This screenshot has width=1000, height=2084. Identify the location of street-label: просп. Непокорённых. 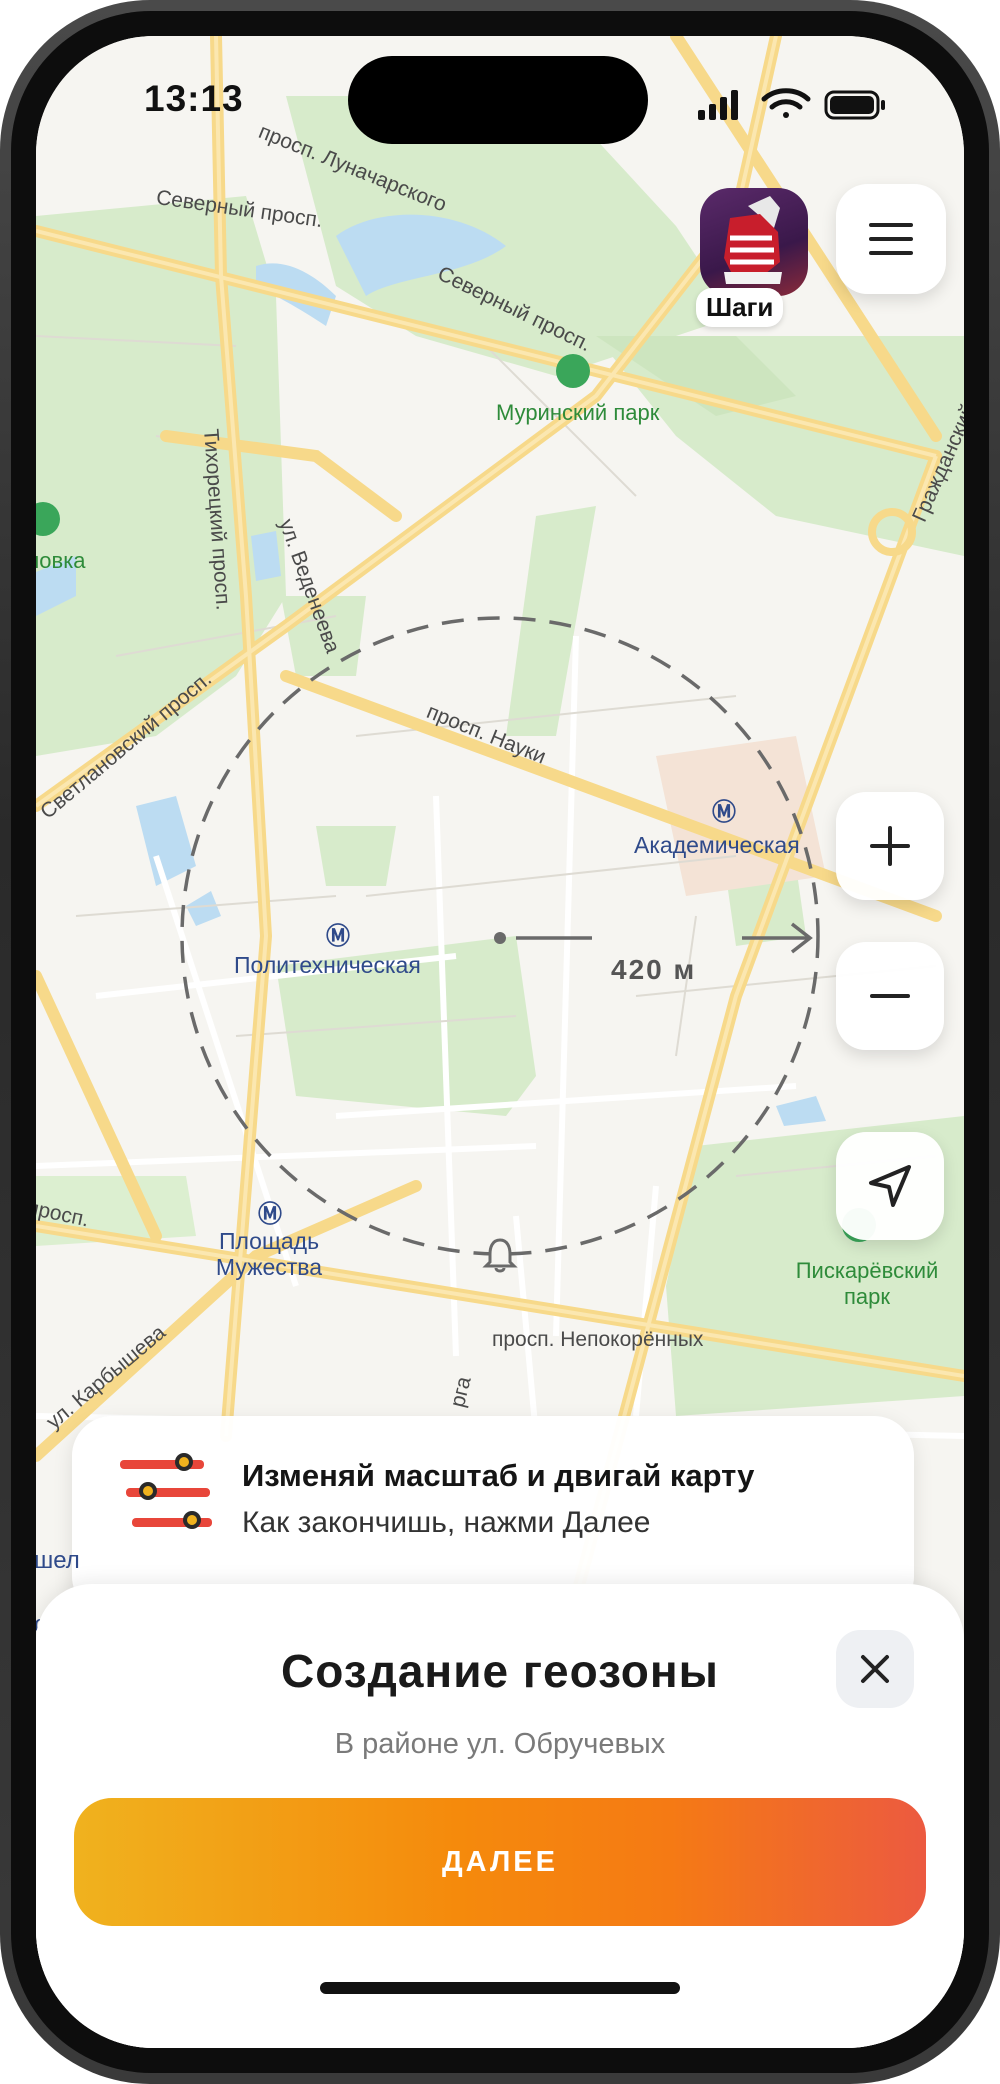
(598, 1339).